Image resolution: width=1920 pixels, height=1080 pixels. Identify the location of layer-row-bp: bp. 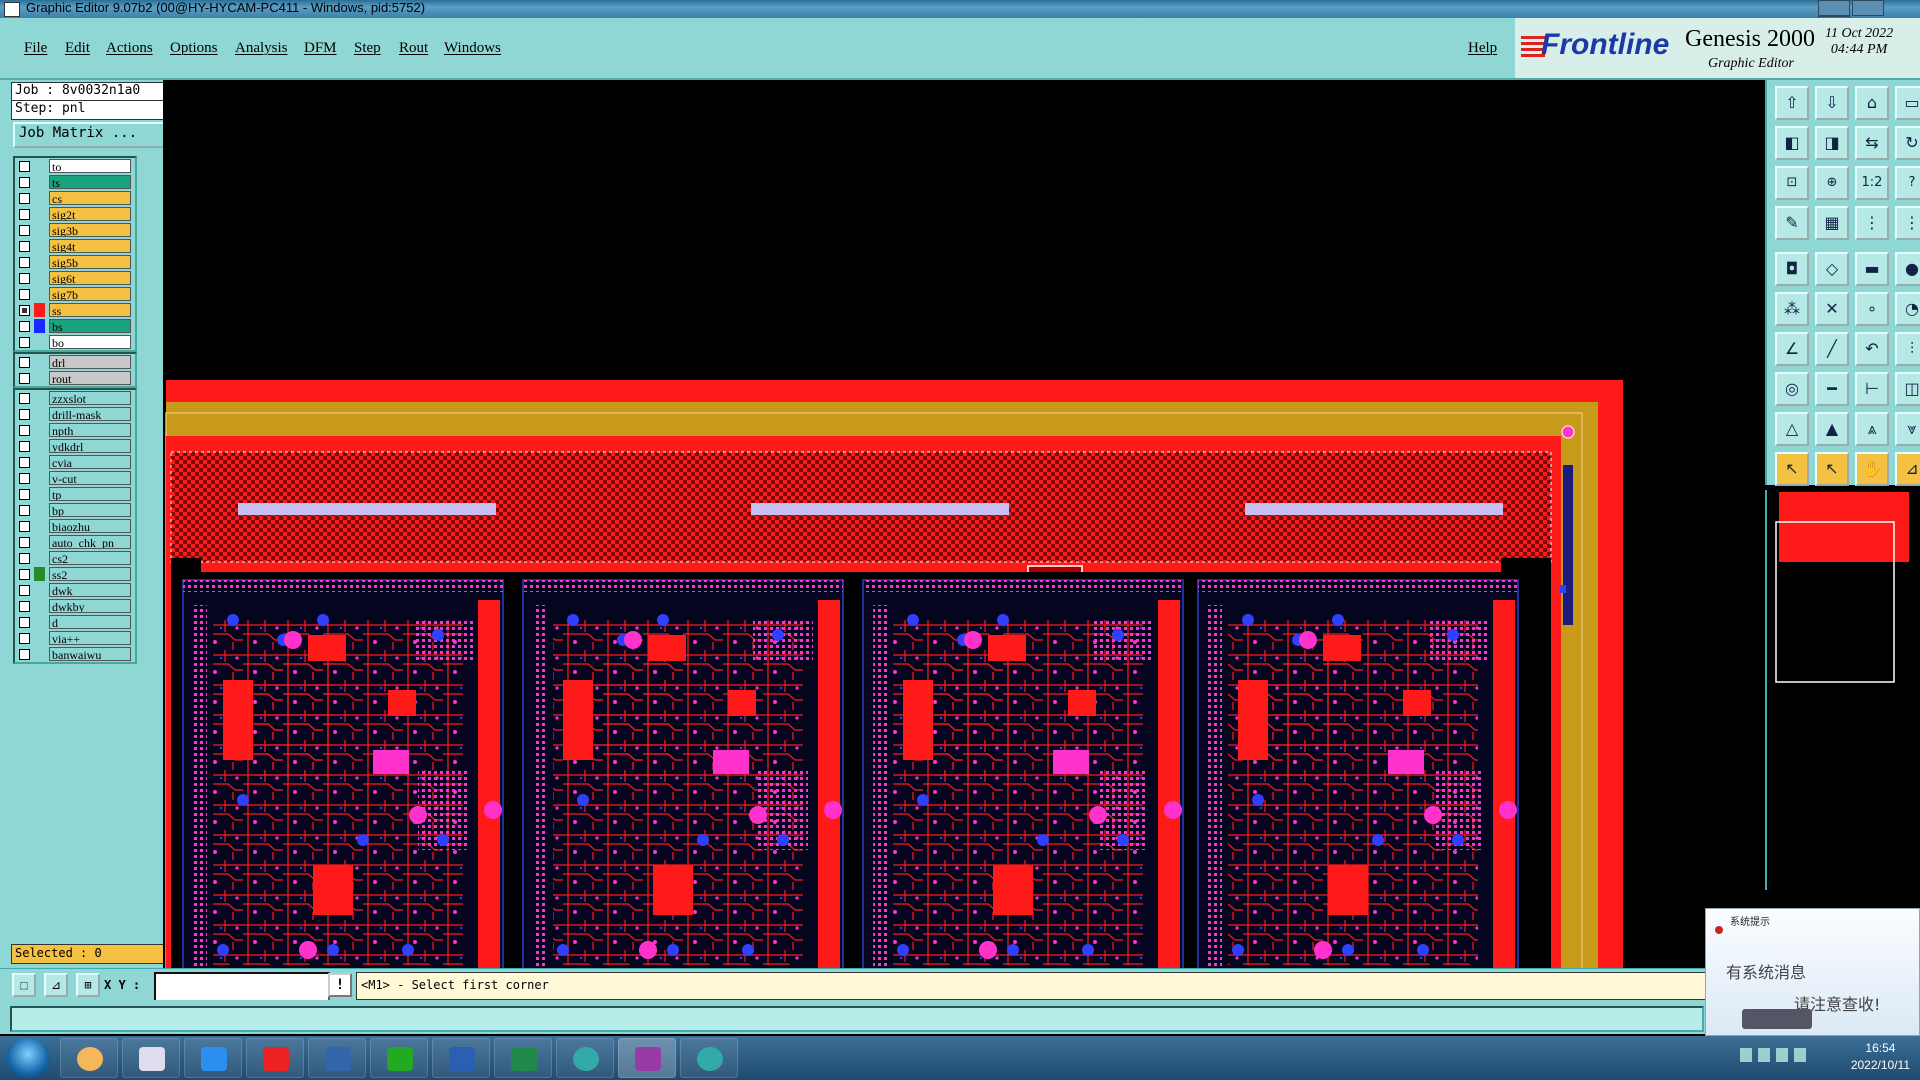
(75, 510).